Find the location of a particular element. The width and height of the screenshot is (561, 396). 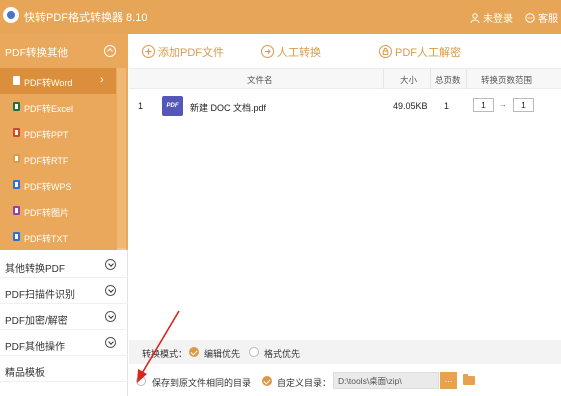

manual-convert-button: 人工转换 is located at coordinates (291, 52).